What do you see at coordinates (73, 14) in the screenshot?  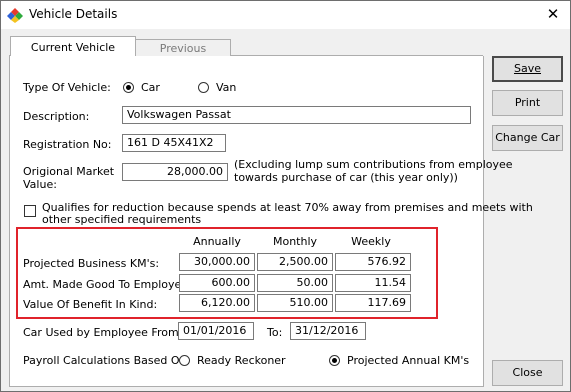 I see `window-title: Vehicle Details` at bounding box center [73, 14].